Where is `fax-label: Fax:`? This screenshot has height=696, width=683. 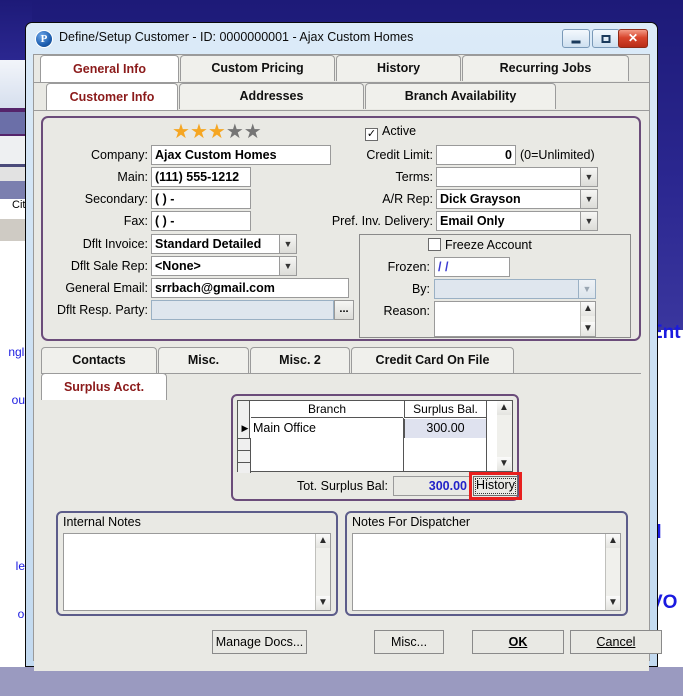 fax-label: Fax: is located at coordinates (135, 221).